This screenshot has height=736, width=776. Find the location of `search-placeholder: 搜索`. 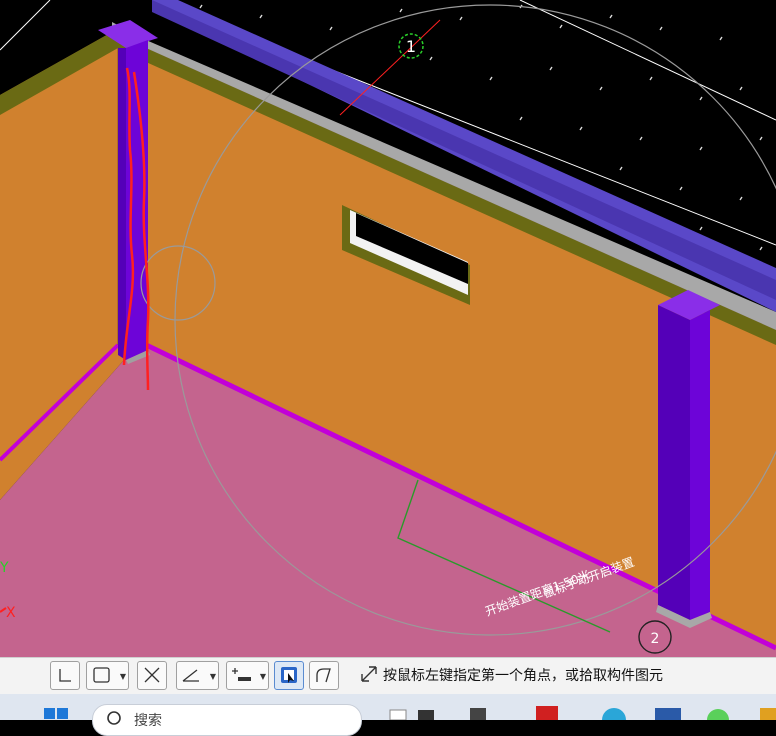

search-placeholder: 搜索 is located at coordinates (148, 721).